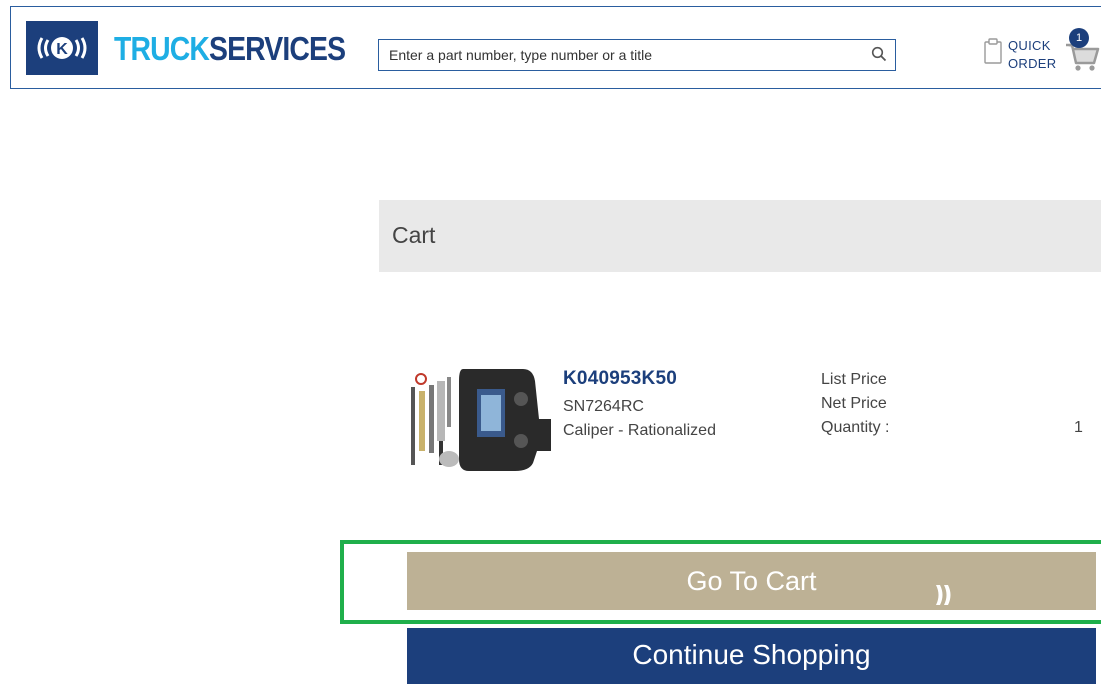 Image resolution: width=1101 pixels, height=684 pixels. Describe the element at coordinates (854, 379) in the screenshot. I see `list-price-label: List Price` at that location.